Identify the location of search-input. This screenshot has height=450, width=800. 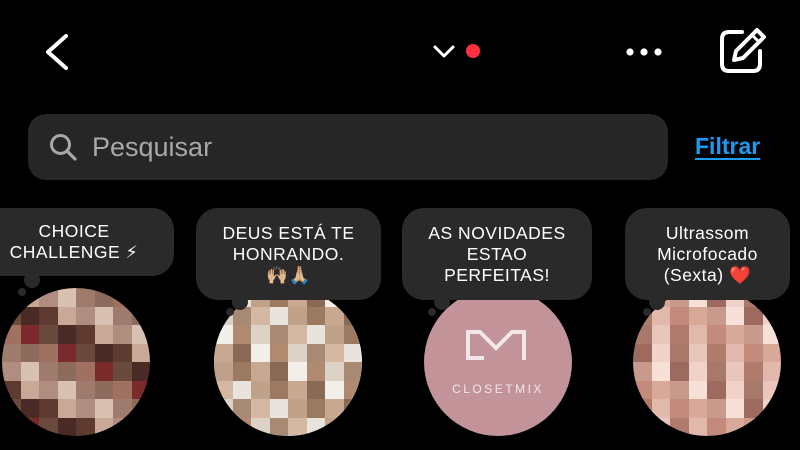
(372, 147).